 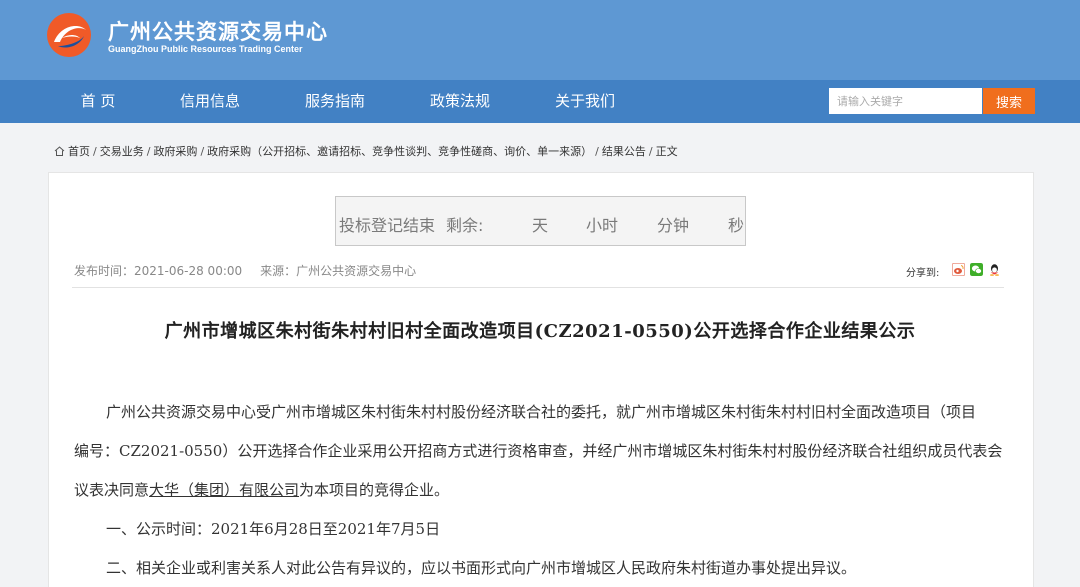 I want to click on nav-item-guide: 服务指南, so click(x=335, y=101).